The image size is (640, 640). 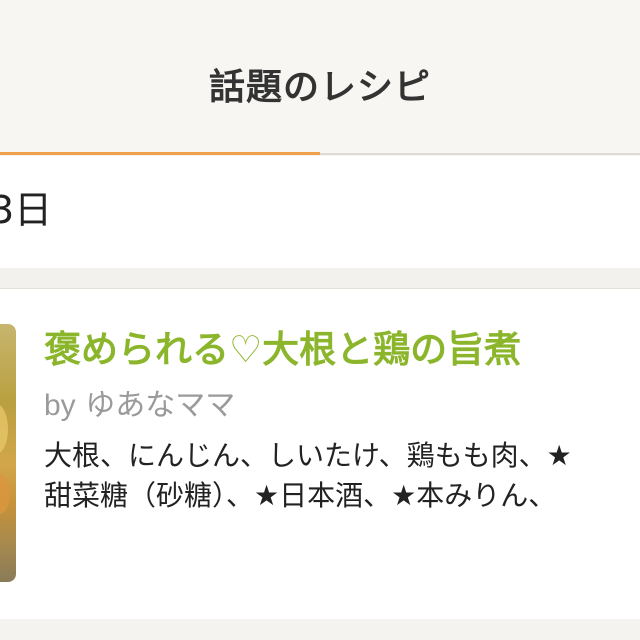 I want to click on ingredients-line-1: 大根、にんじん、しいたけ、鶏もも肉、★, so click(x=308, y=455).